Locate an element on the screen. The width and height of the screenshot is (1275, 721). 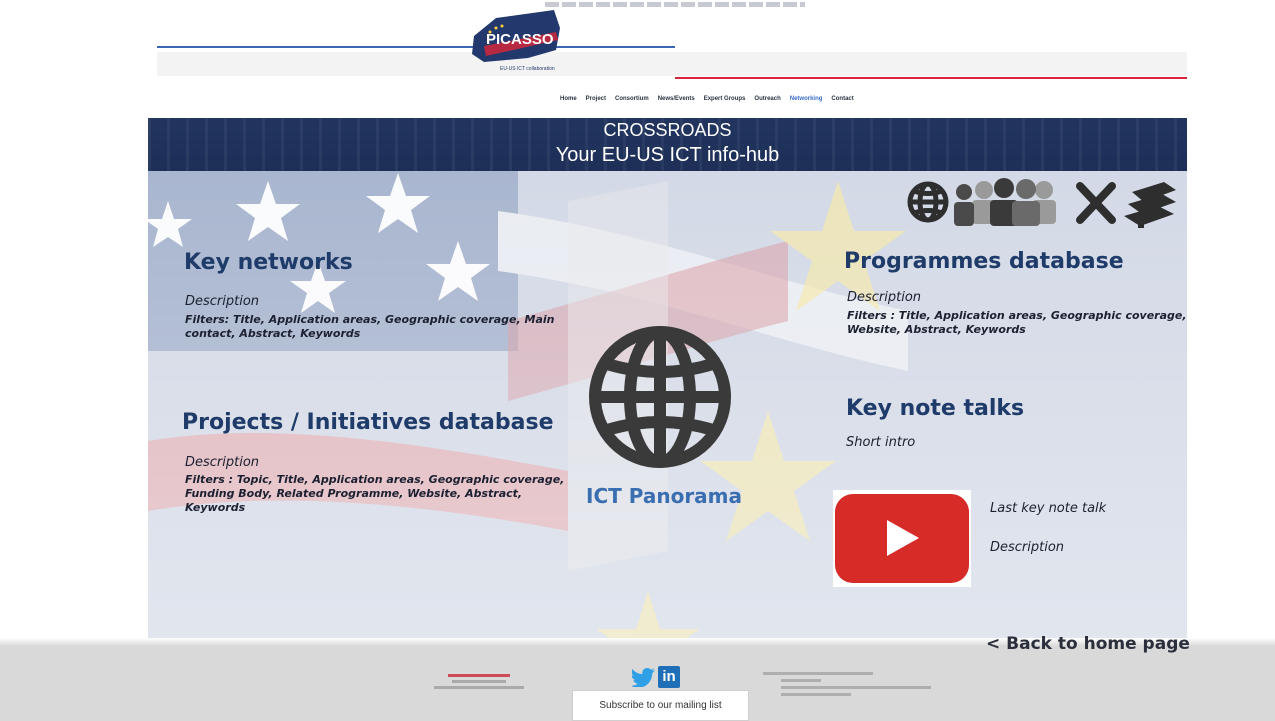
ict-panorama-label: ICT Panorama is located at coordinates (664, 496).